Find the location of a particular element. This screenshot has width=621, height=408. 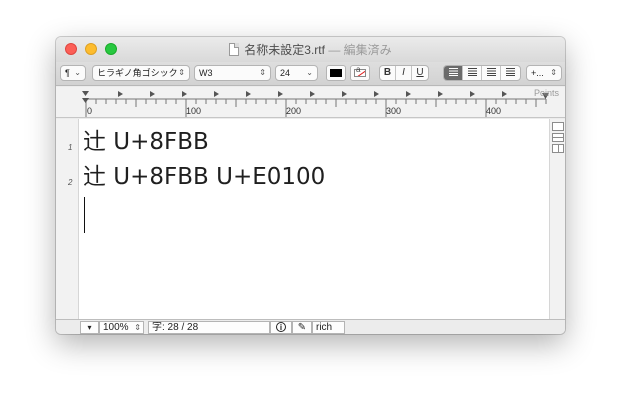

character-count: 字: 28 / 28 is located at coordinates (209, 327).